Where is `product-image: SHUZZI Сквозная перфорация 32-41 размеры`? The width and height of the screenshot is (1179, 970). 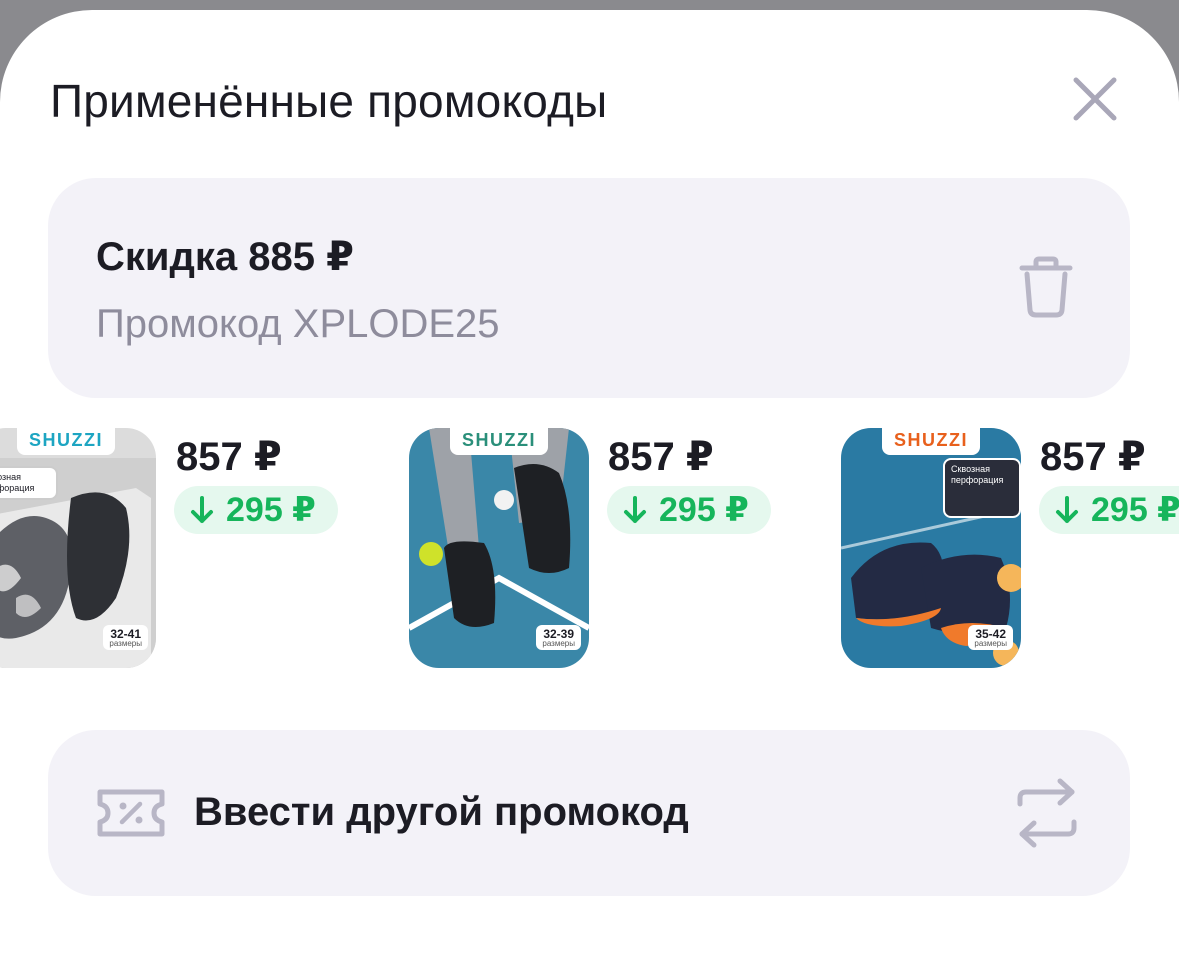
product-image: SHUZZI Сквозная перфорация 32-41 размеры is located at coordinates (78, 548).